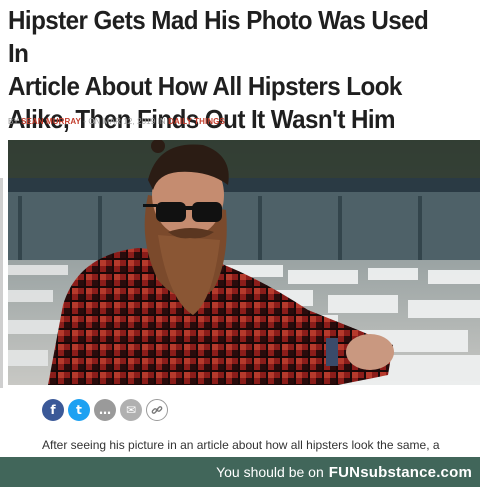 Image resolution: width=480 pixels, height=487 pixels. I want to click on byline-date: - ON MAR 12, 2019 IN, so click(124, 121).